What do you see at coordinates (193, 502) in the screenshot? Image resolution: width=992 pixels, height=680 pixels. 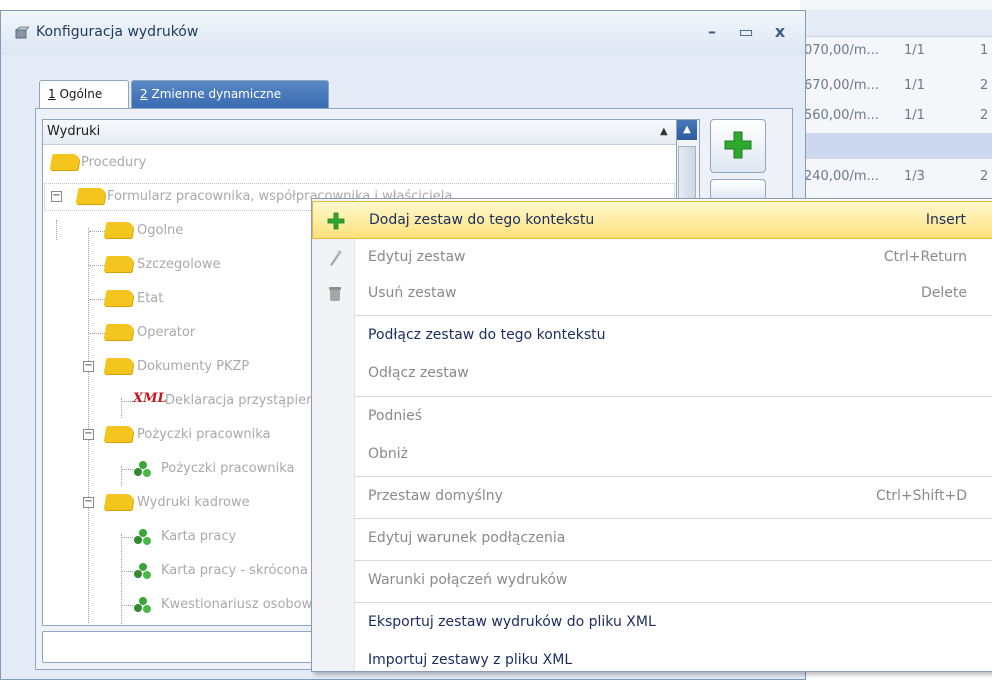 I see `tree-item-label: Wydruki kadrowe` at bounding box center [193, 502].